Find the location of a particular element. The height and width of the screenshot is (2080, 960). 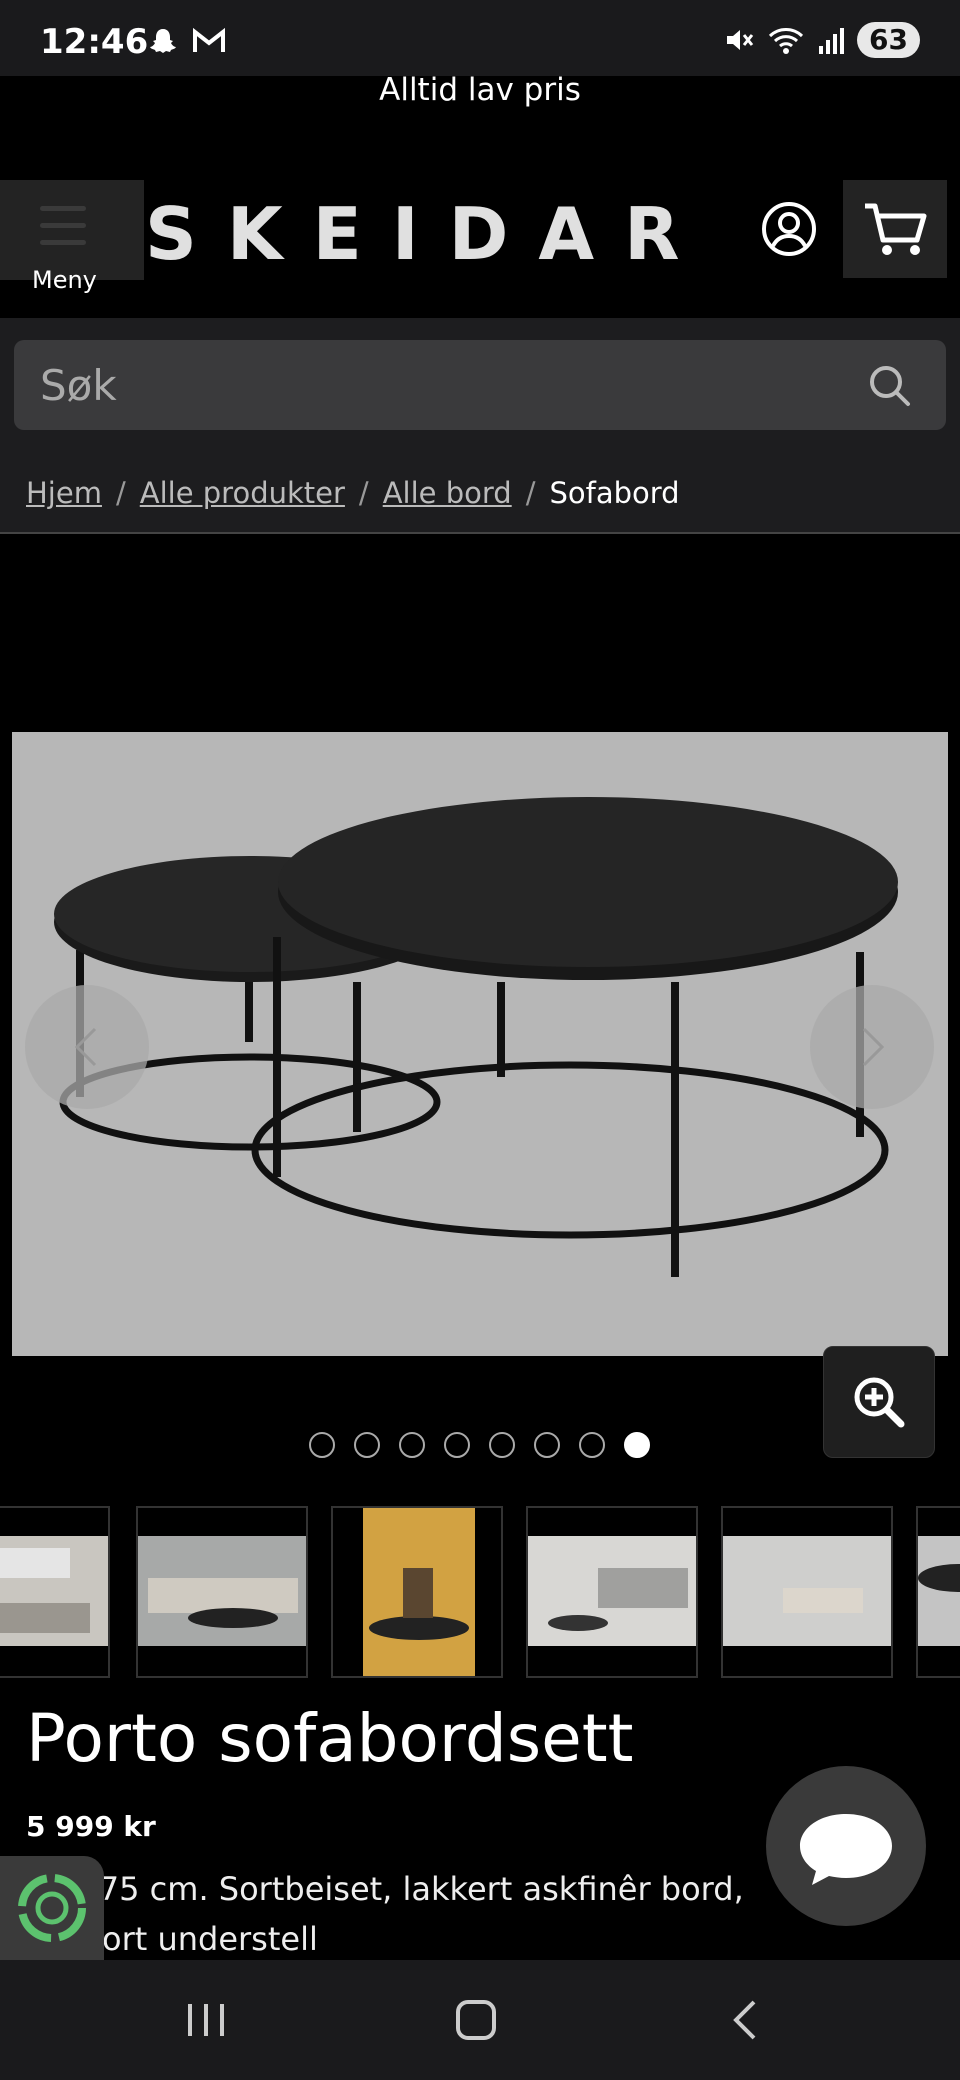

breadcrumb-home: Hjem is located at coordinates (64, 493).